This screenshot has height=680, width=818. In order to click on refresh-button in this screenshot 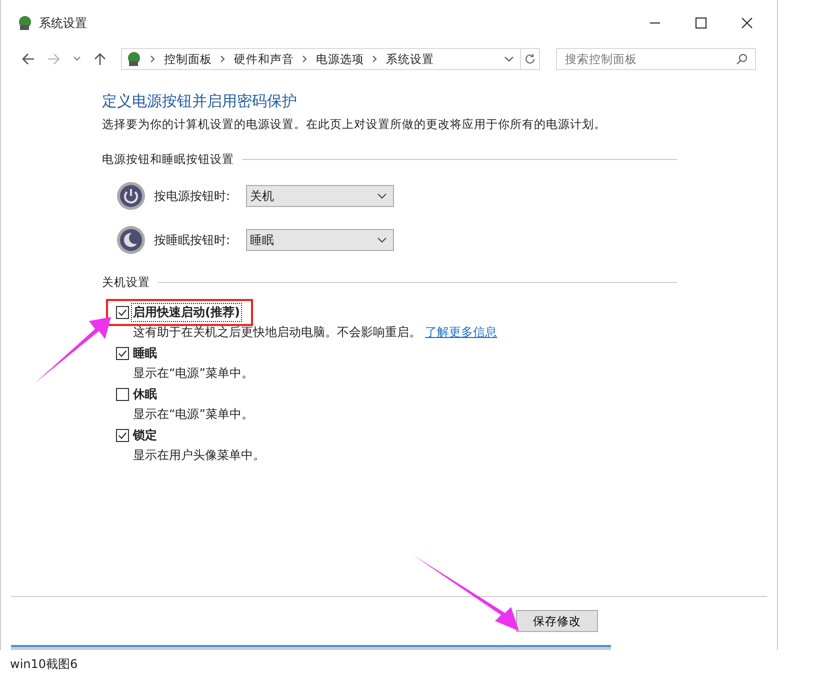, I will do `click(530, 59)`.